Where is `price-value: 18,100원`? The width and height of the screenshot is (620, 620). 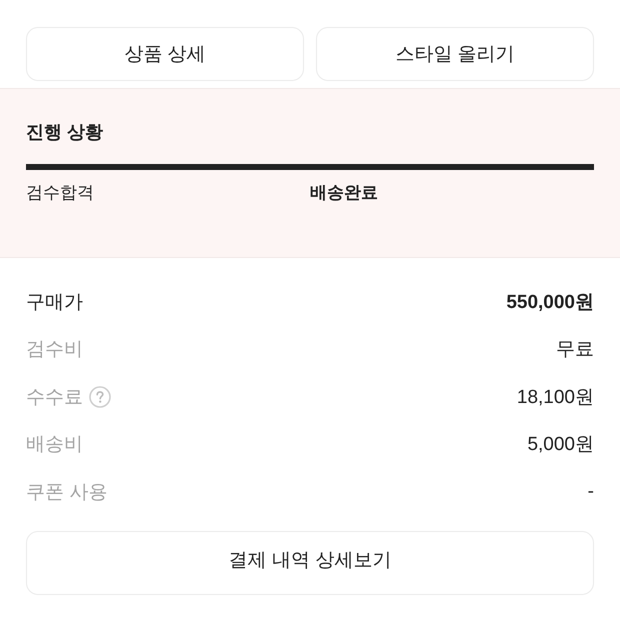
price-value: 18,100원 is located at coordinates (555, 398).